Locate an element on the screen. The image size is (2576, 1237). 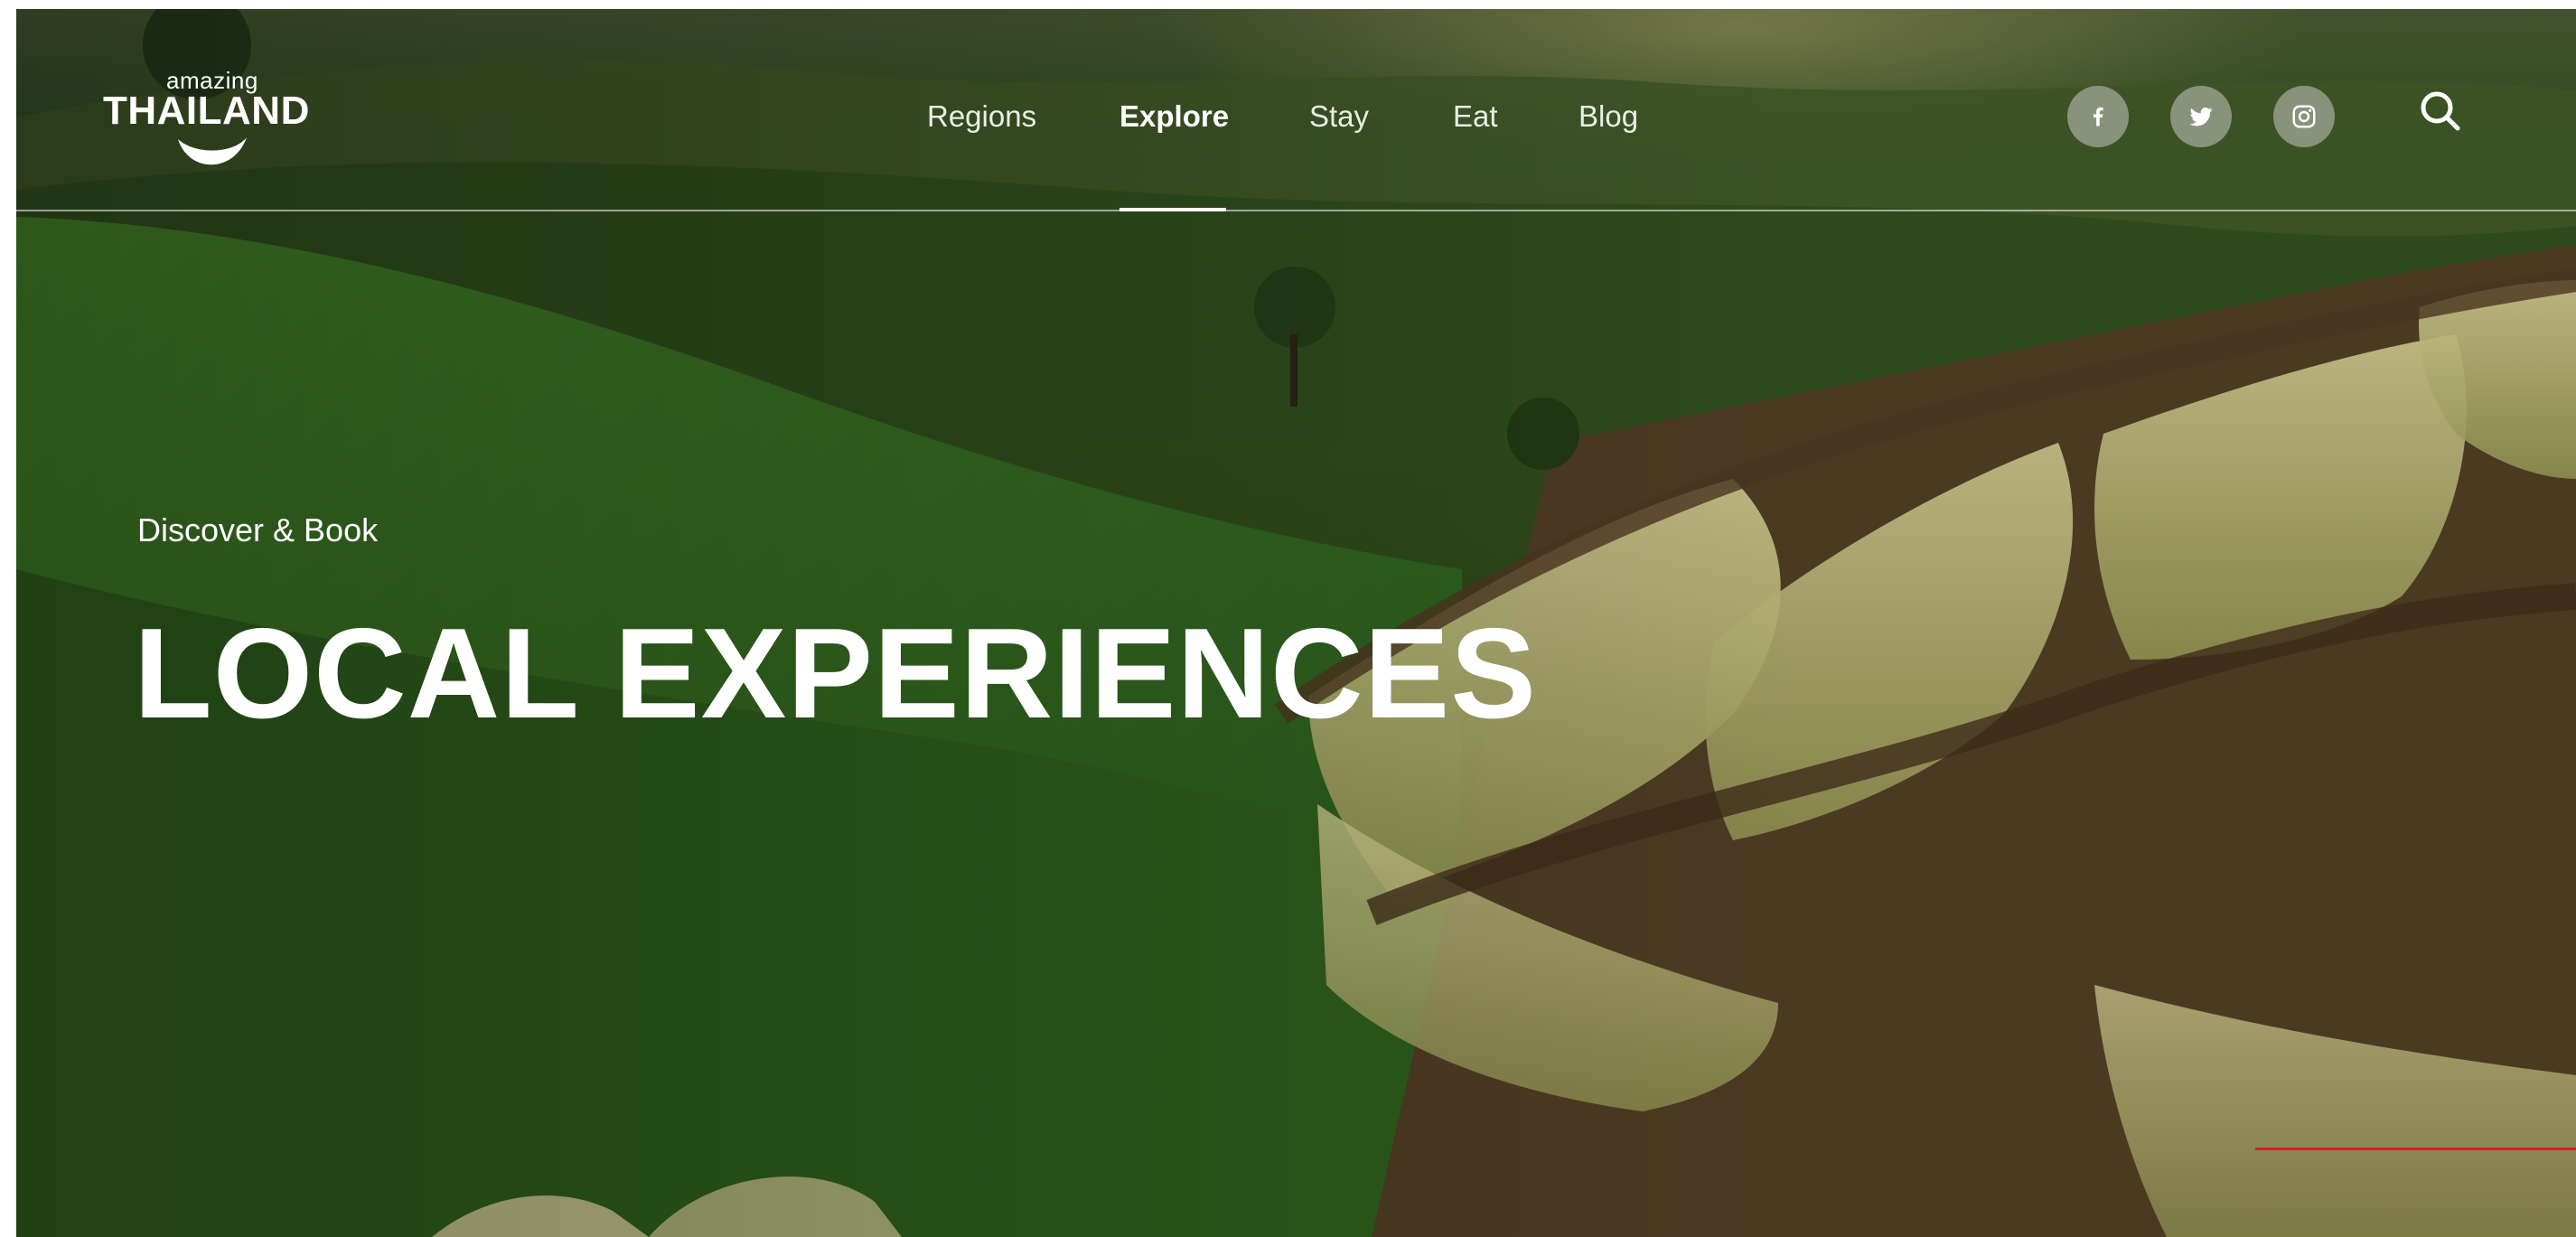
nav-explore: Explore is located at coordinates (1174, 117).